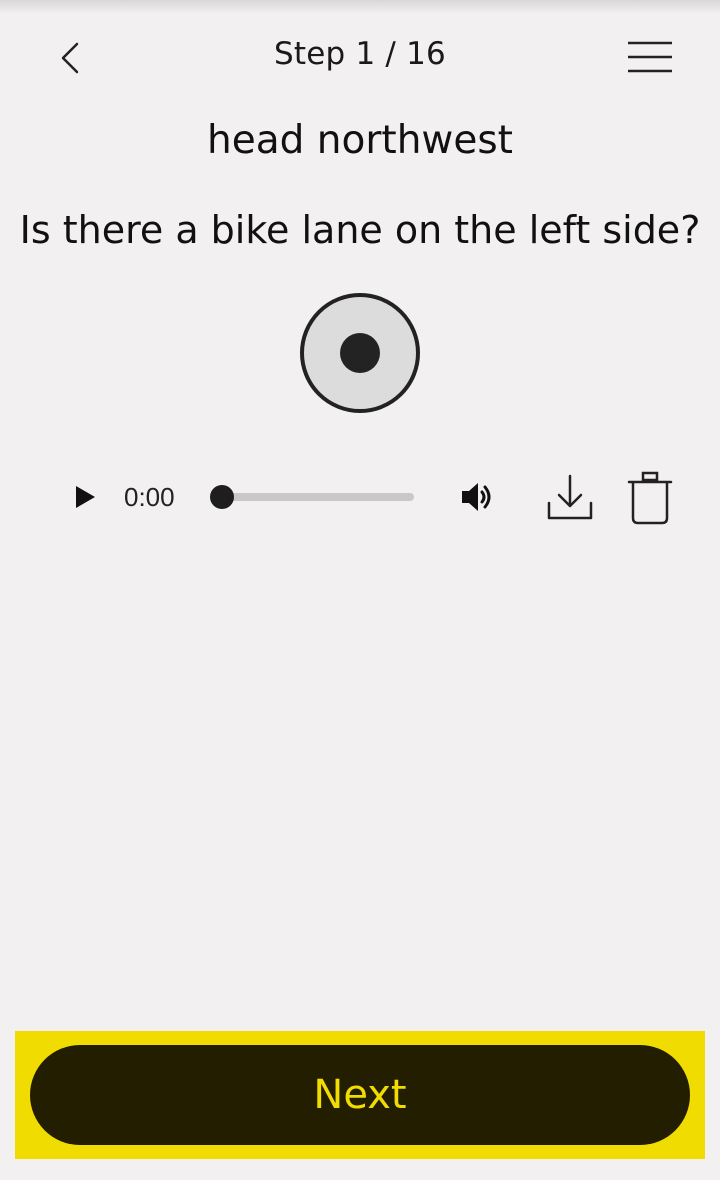 The image size is (720, 1180). Describe the element at coordinates (222, 497) in the screenshot. I see `seek-thumb` at that location.